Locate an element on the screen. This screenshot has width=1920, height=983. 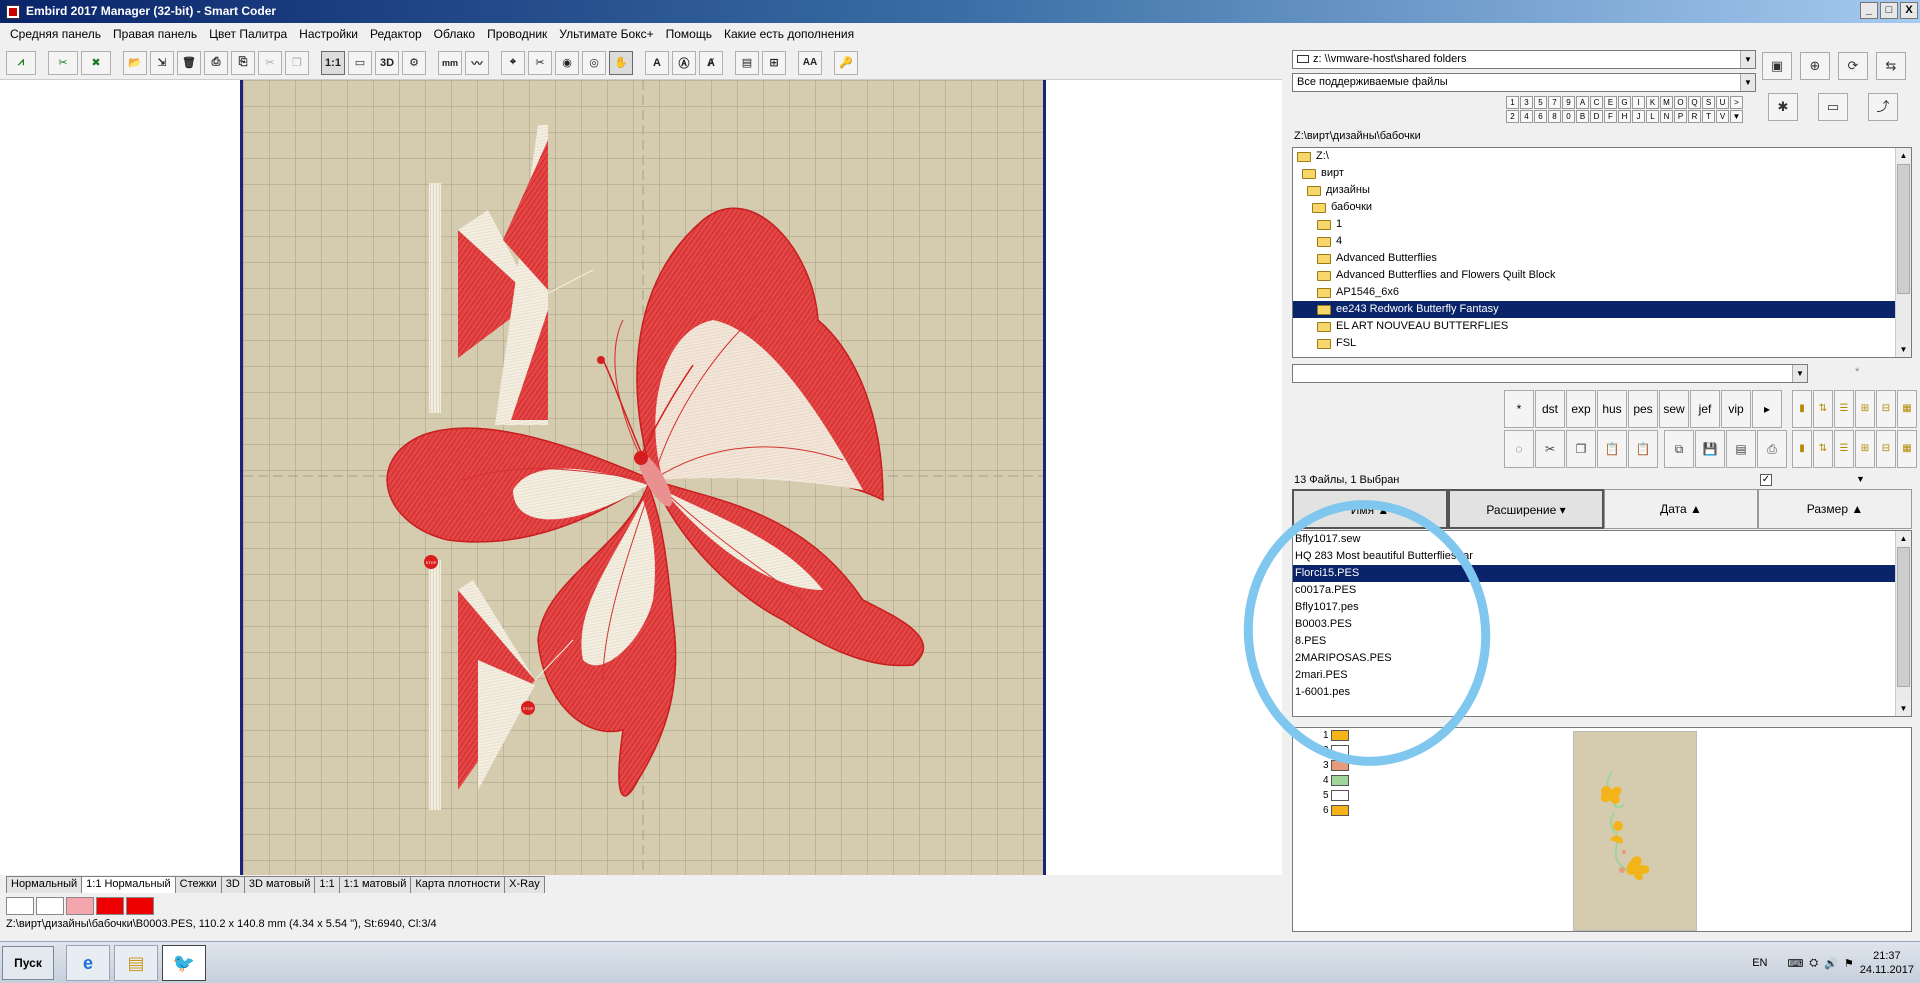
column-size: Размер ▲ is located at coordinates (1835, 509).